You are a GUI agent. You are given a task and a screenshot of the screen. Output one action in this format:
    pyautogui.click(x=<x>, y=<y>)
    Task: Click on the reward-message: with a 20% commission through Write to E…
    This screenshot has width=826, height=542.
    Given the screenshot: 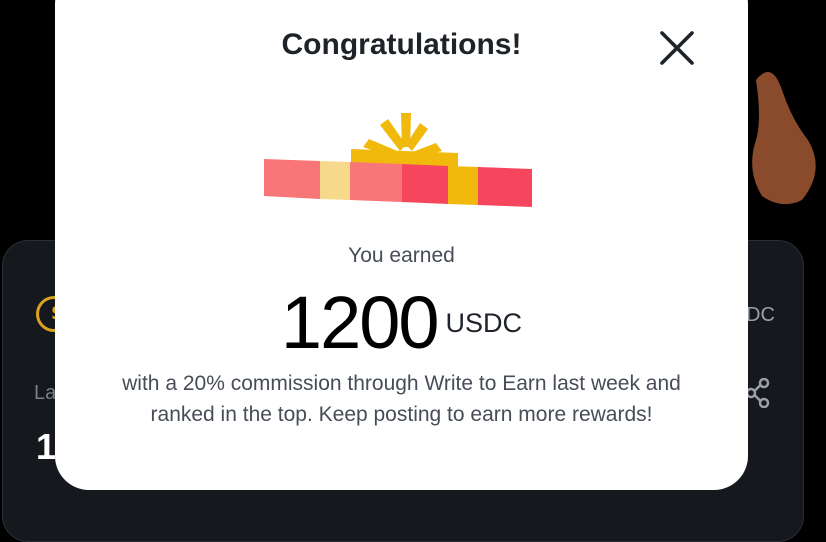 What is the action you would take?
    pyautogui.click(x=401, y=399)
    